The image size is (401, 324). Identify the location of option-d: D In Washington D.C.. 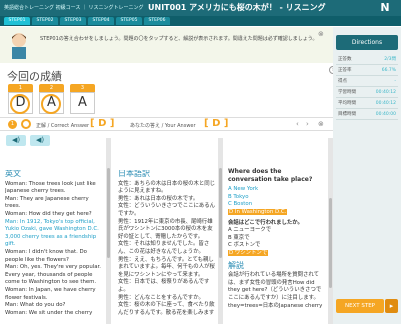
(258, 211).